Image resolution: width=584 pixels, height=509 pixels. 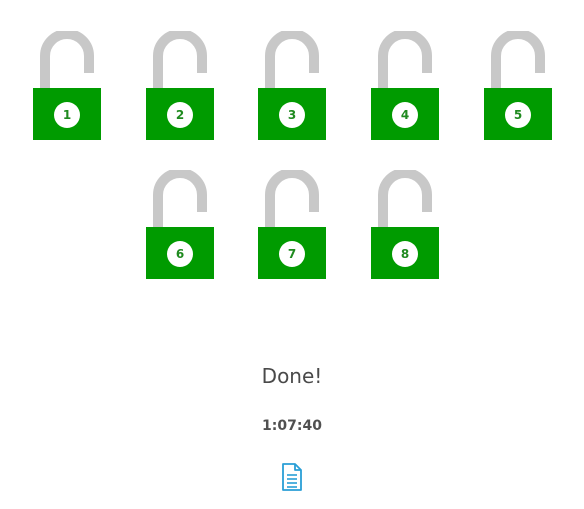 What do you see at coordinates (405, 115) in the screenshot?
I see `lock-number: 4` at bounding box center [405, 115].